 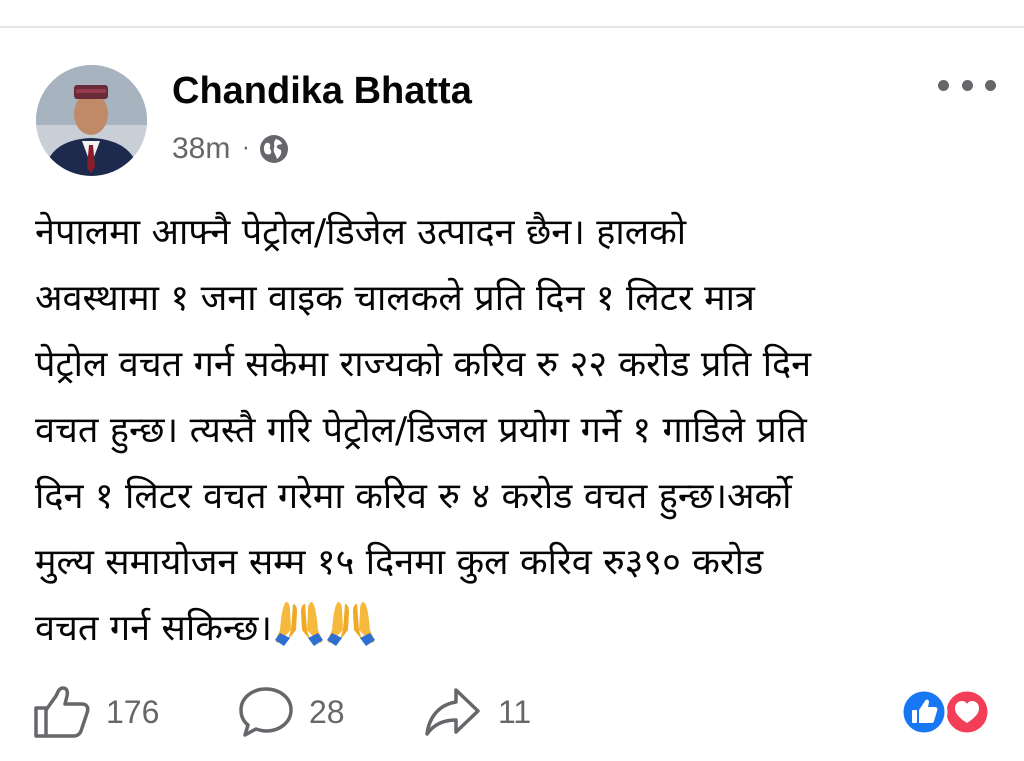 What do you see at coordinates (924, 712) in the screenshot?
I see `like-reaction-icon` at bounding box center [924, 712].